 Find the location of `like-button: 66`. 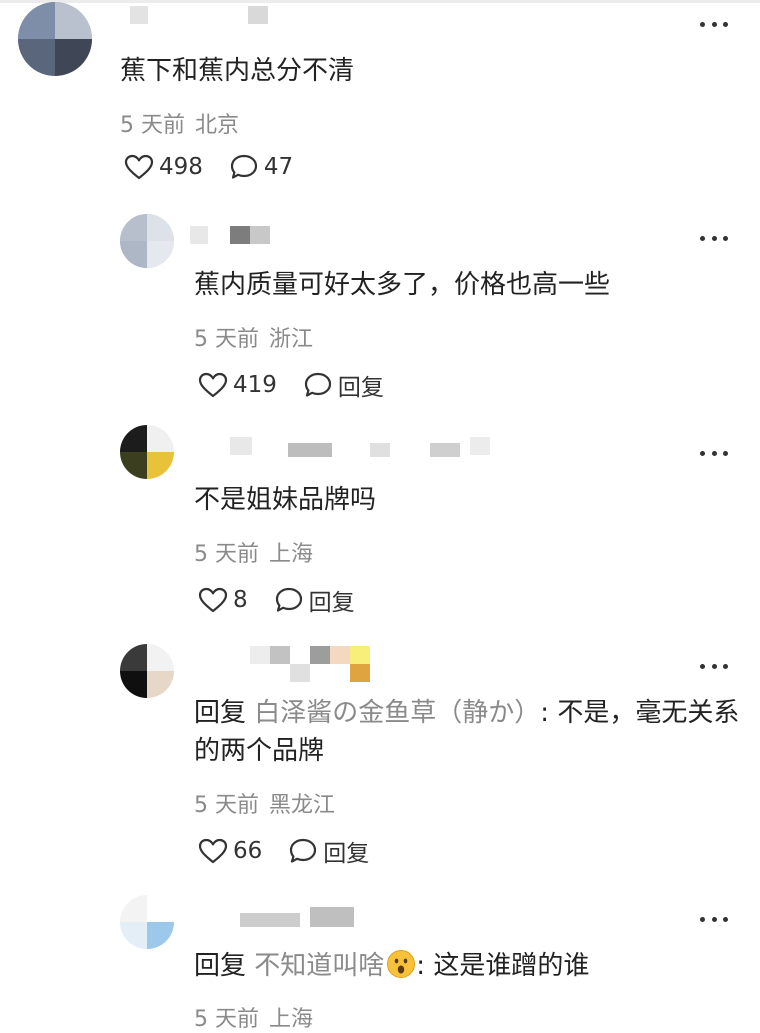

like-button: 66 is located at coordinates (230, 851).